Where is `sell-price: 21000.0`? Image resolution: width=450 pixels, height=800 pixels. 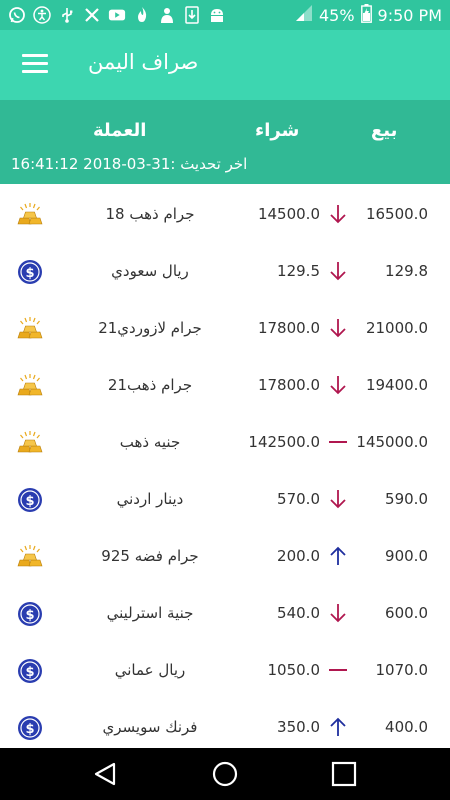
sell-price: 21000.0 is located at coordinates (396, 328).